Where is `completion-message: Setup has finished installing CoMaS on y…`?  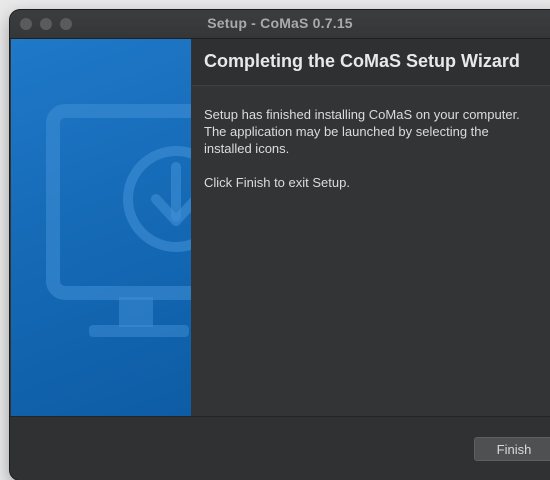
completion-message: Setup has finished installing CoMaS on y… is located at coordinates (362, 131).